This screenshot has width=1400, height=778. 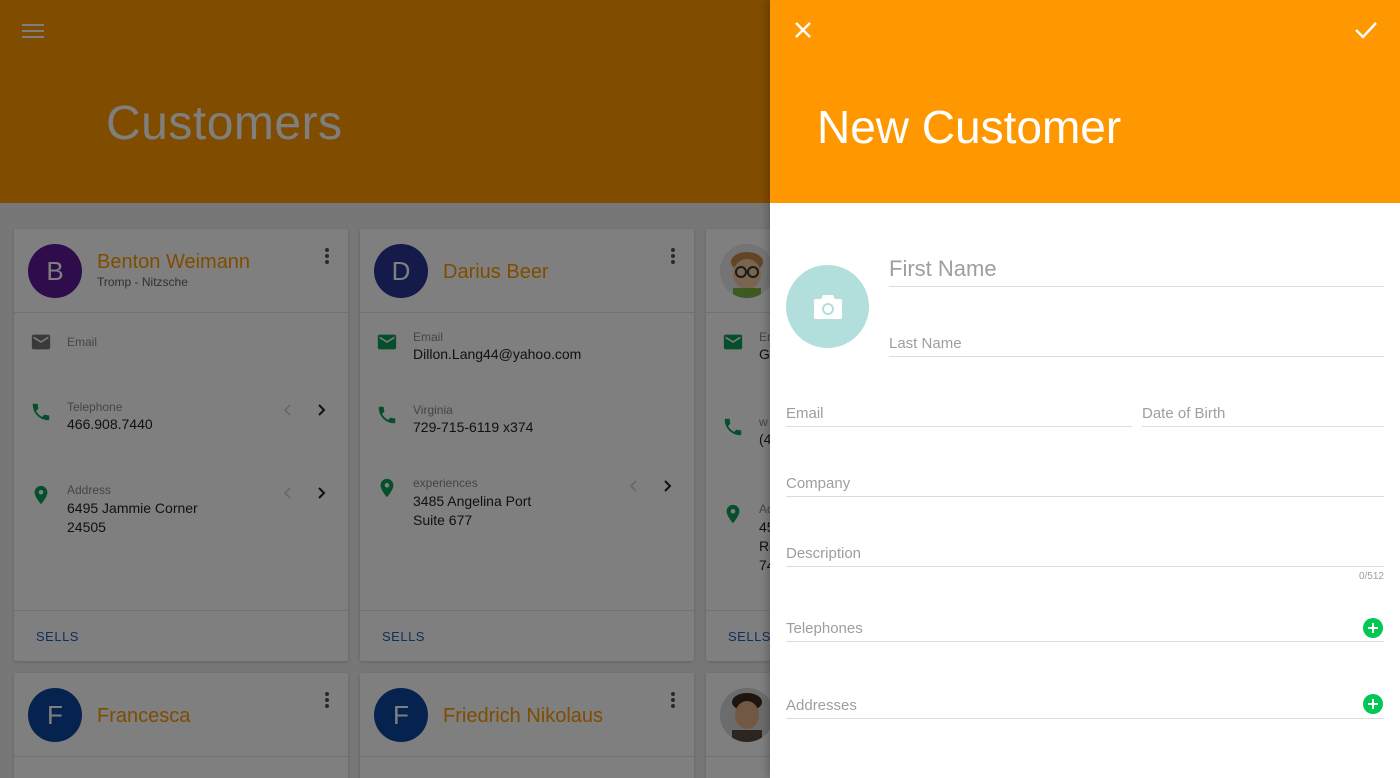 I want to click on telephones-field, so click(x=1085, y=626).